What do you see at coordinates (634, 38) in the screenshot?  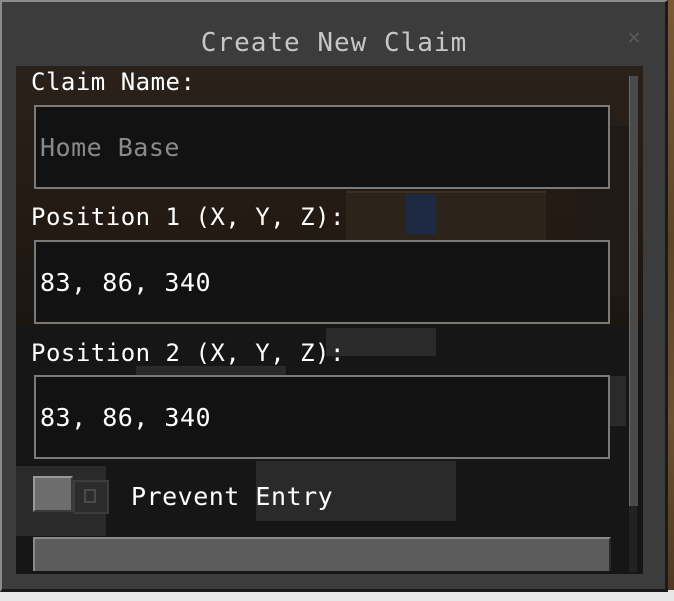 I see `close-icon: ✕` at bounding box center [634, 38].